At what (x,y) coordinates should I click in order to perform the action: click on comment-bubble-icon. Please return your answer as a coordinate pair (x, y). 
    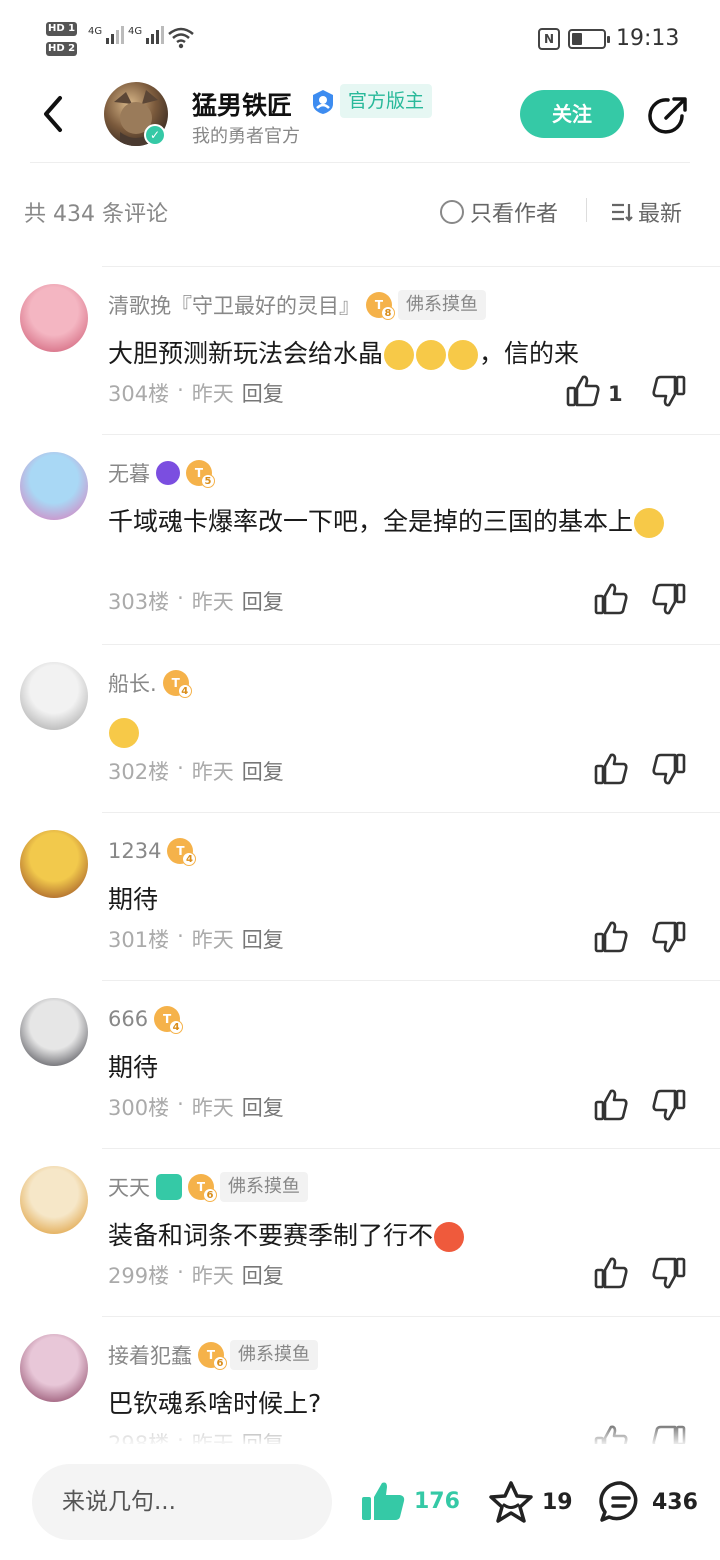
    Looking at the image, I should click on (618, 1501).